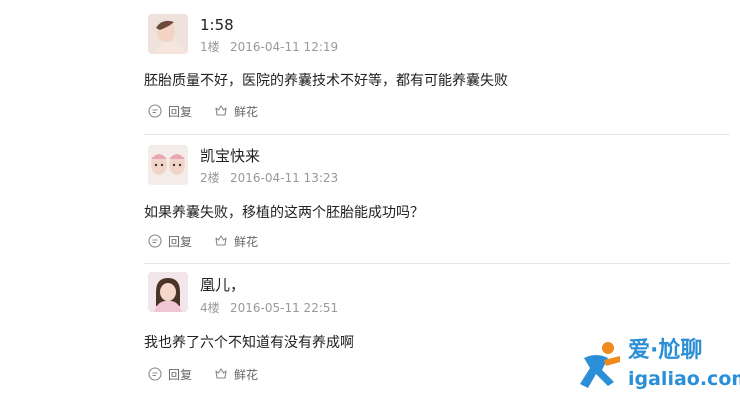 This screenshot has width=740, height=400. I want to click on timestamp: 2016-04-11 13:23, so click(284, 178).